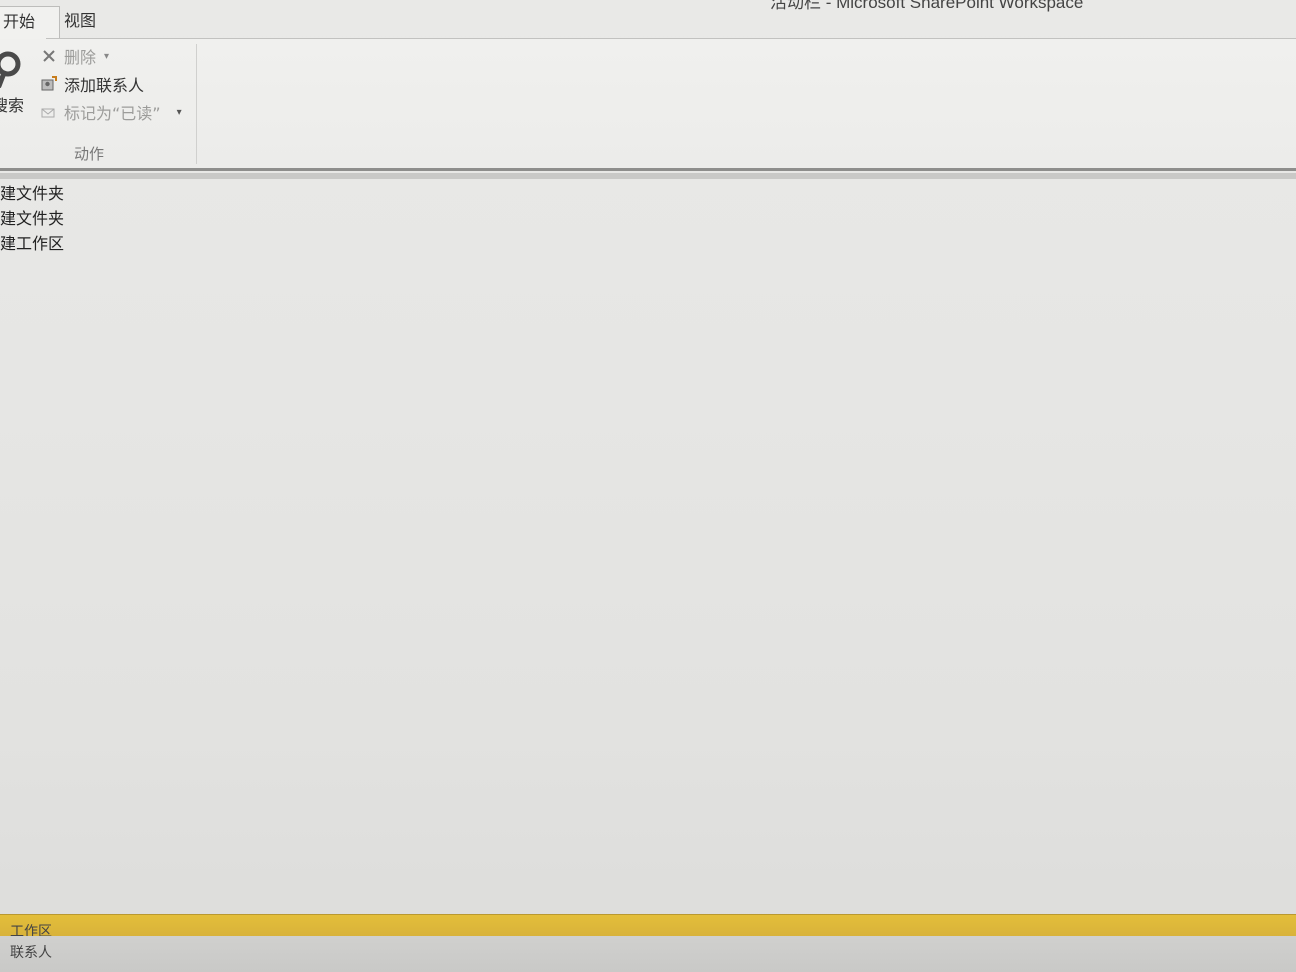 Image resolution: width=1296 pixels, height=972 pixels. I want to click on add-contact-icon, so click(49, 84).